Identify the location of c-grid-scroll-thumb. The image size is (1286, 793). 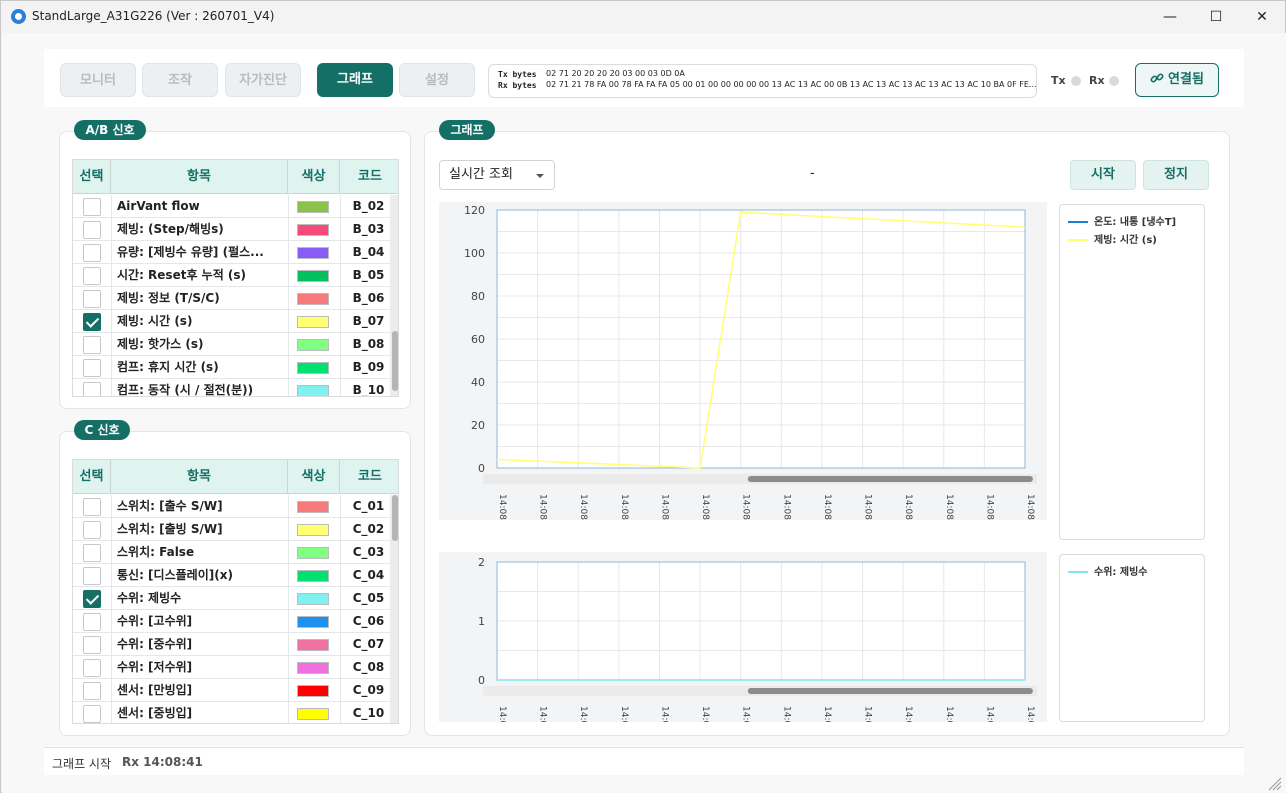
(395, 518).